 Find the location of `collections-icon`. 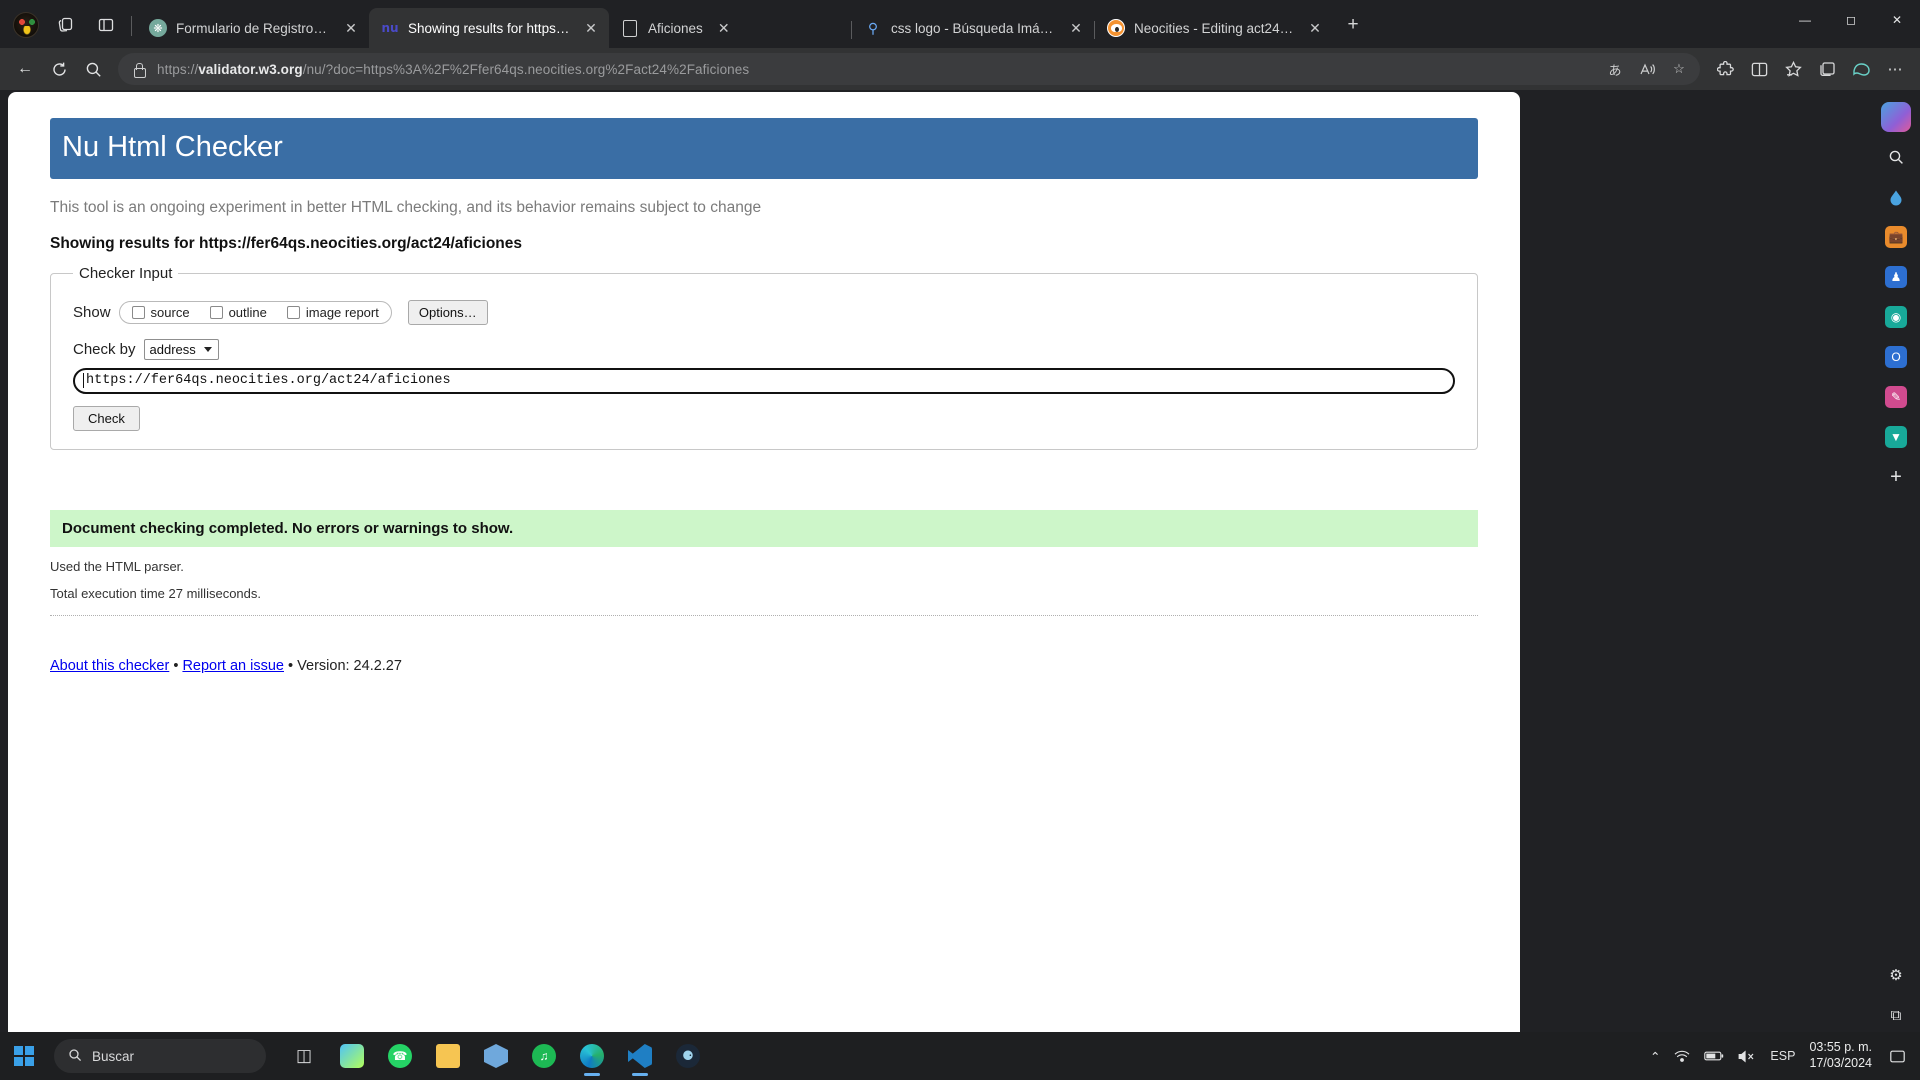

collections-icon is located at coordinates (1827, 69).